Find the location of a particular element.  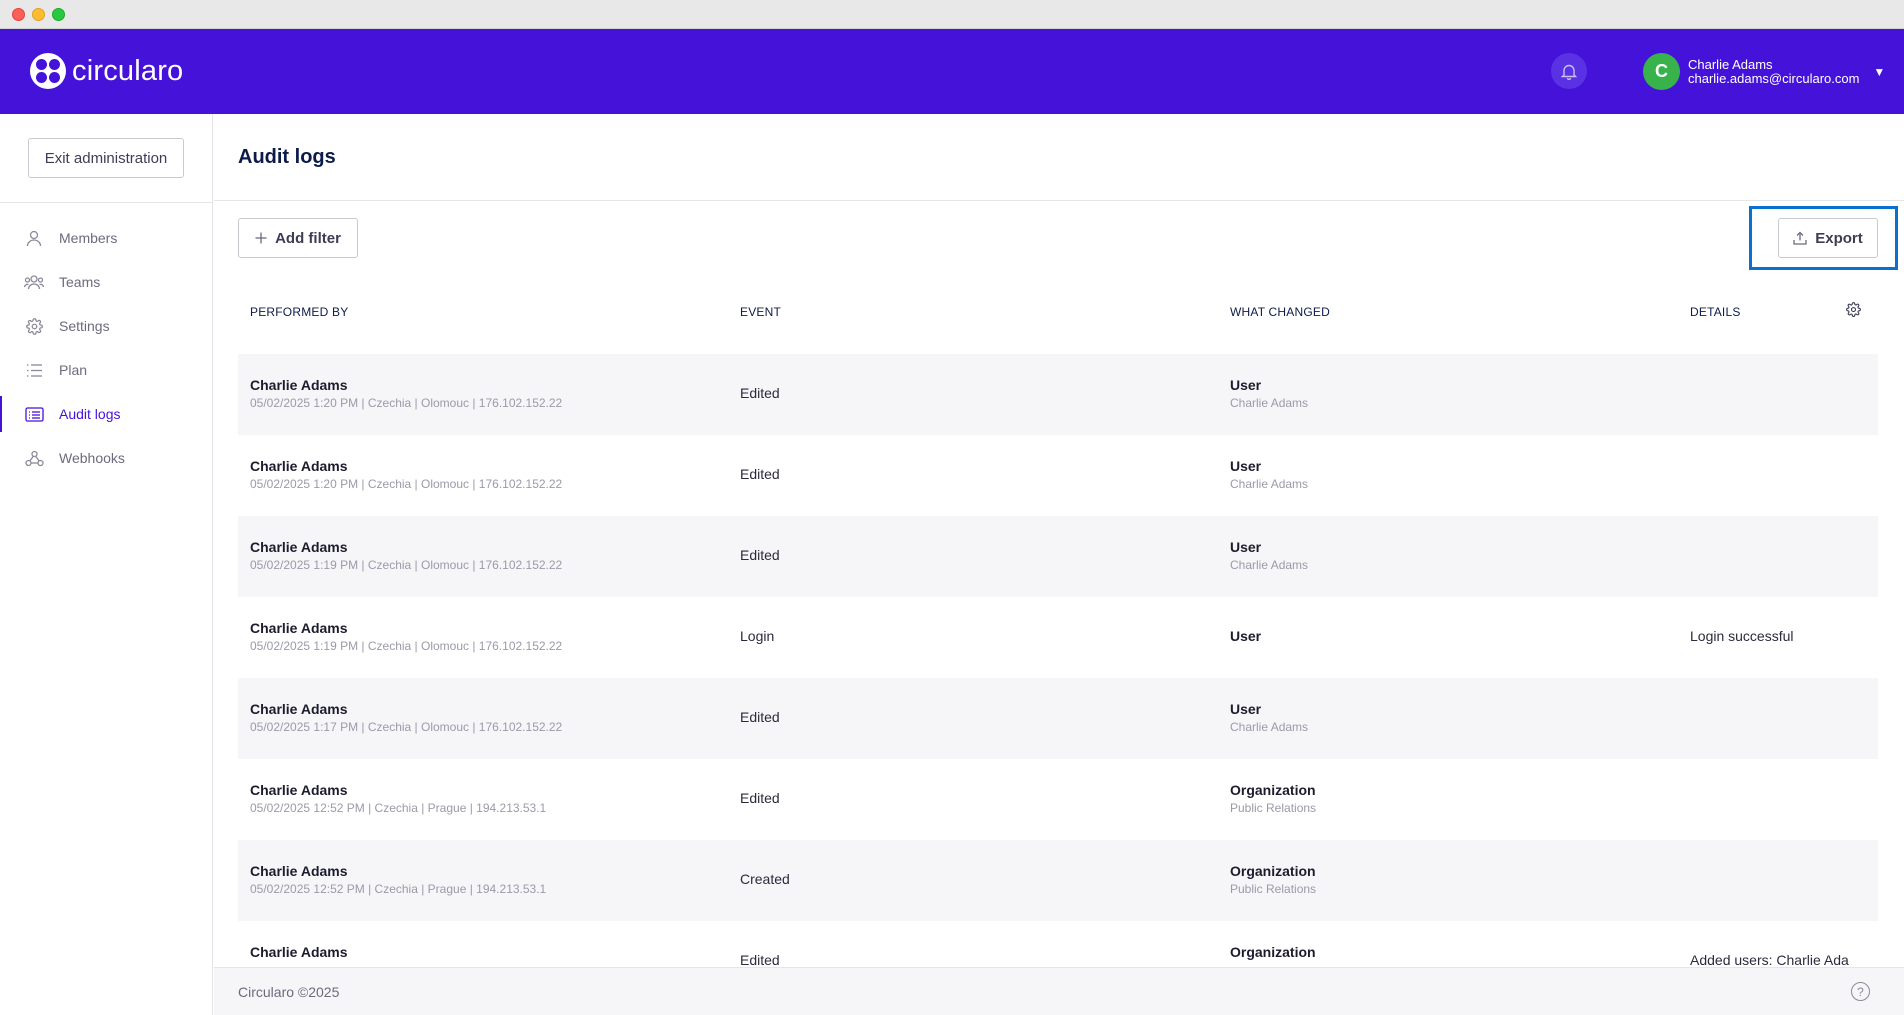

sidebar-item-label: Webhooks is located at coordinates (92, 458).